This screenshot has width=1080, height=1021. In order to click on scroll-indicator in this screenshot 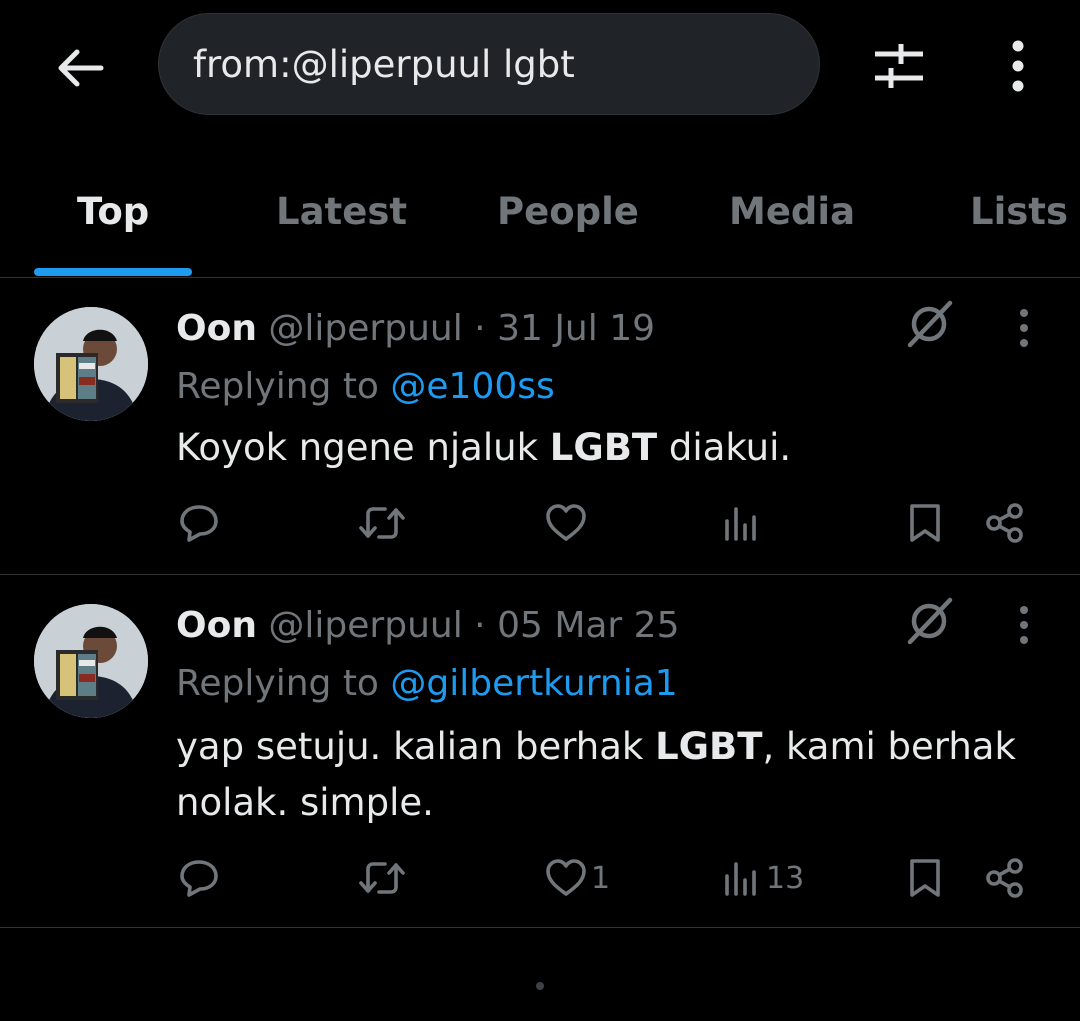, I will do `click(540, 986)`.